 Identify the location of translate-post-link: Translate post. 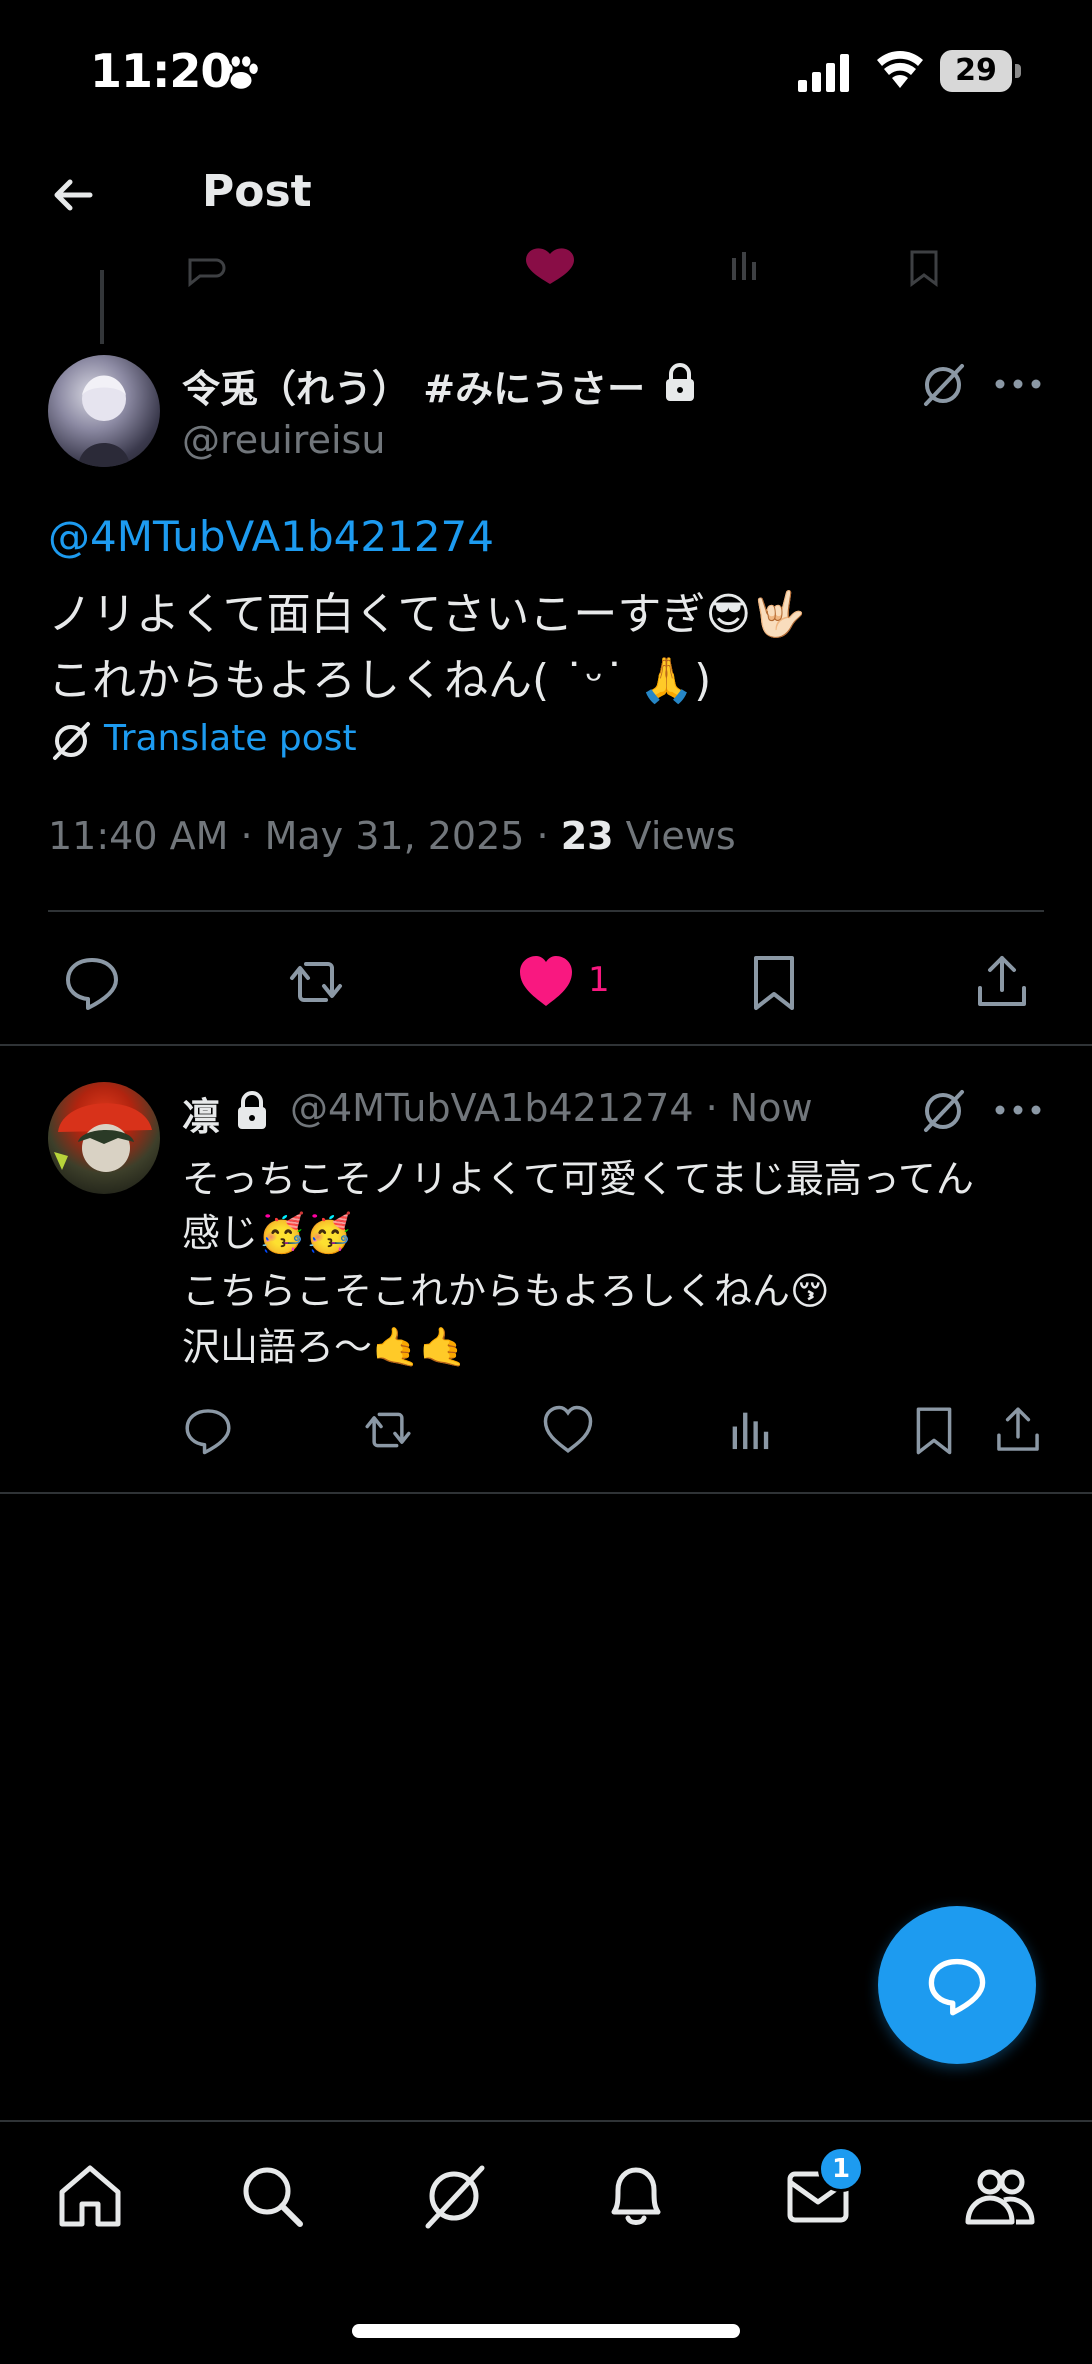
(230, 738).